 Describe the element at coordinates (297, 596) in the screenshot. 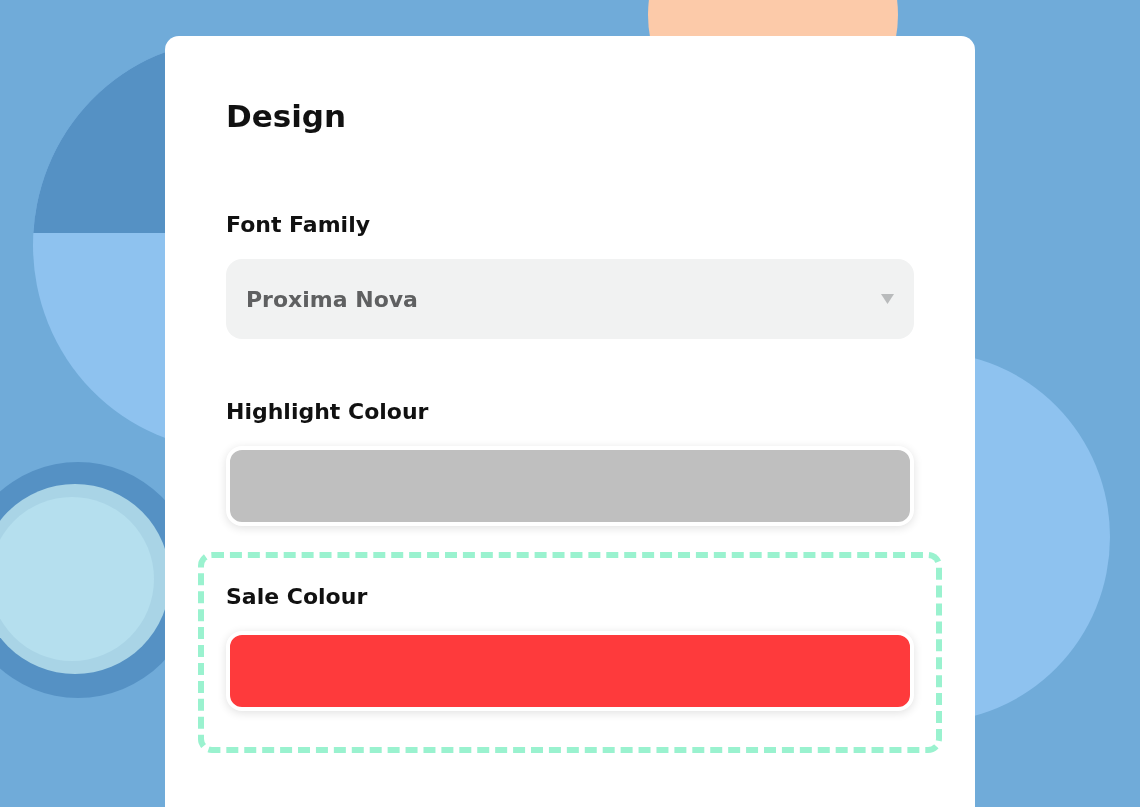

I see `field-label: Sale Colour` at that location.